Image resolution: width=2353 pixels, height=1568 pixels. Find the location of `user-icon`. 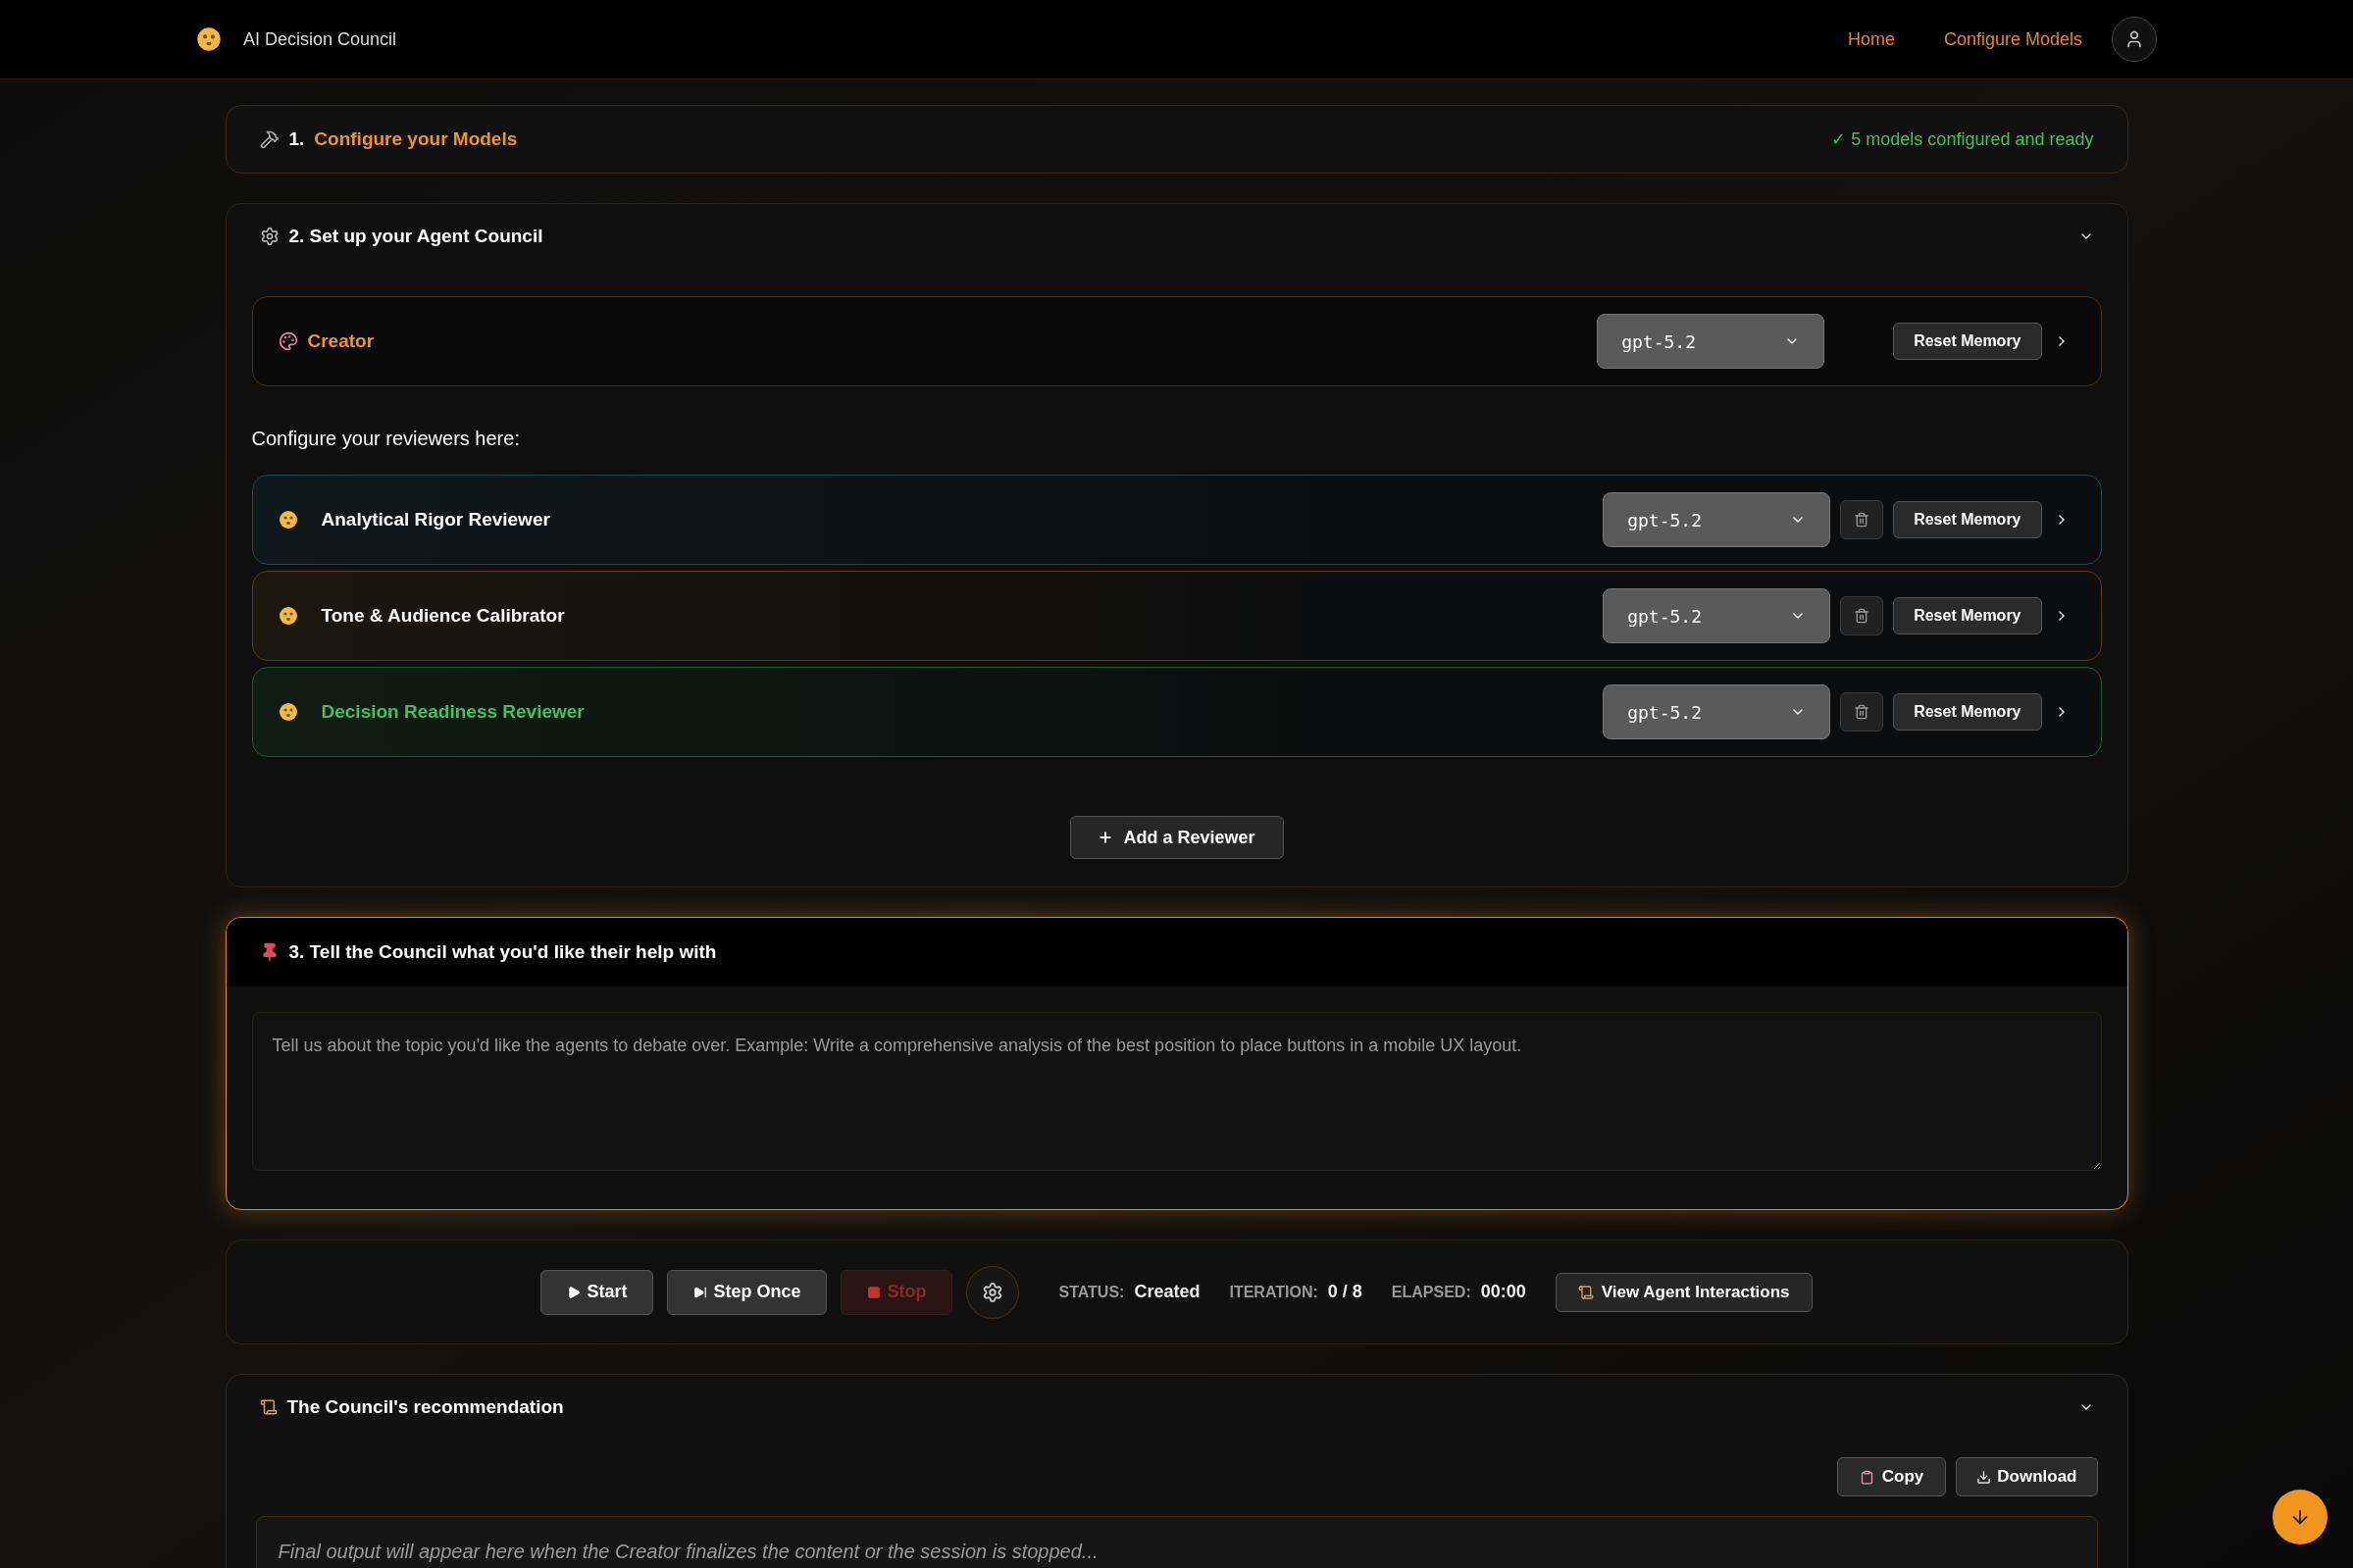

user-icon is located at coordinates (2134, 39).